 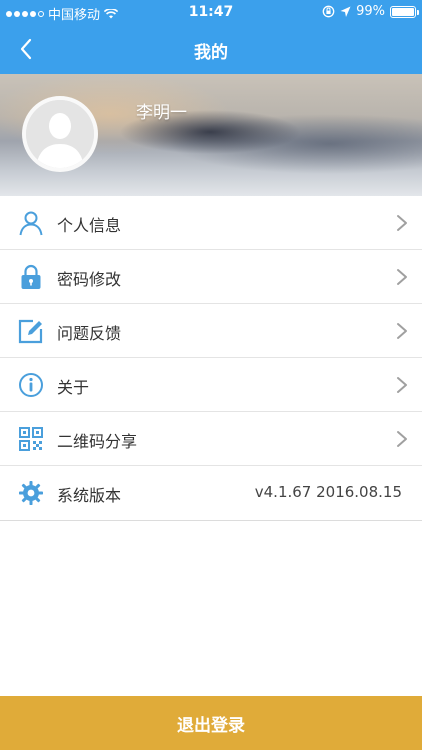 I want to click on menu-item-label: 二维码分享, so click(x=97, y=441).